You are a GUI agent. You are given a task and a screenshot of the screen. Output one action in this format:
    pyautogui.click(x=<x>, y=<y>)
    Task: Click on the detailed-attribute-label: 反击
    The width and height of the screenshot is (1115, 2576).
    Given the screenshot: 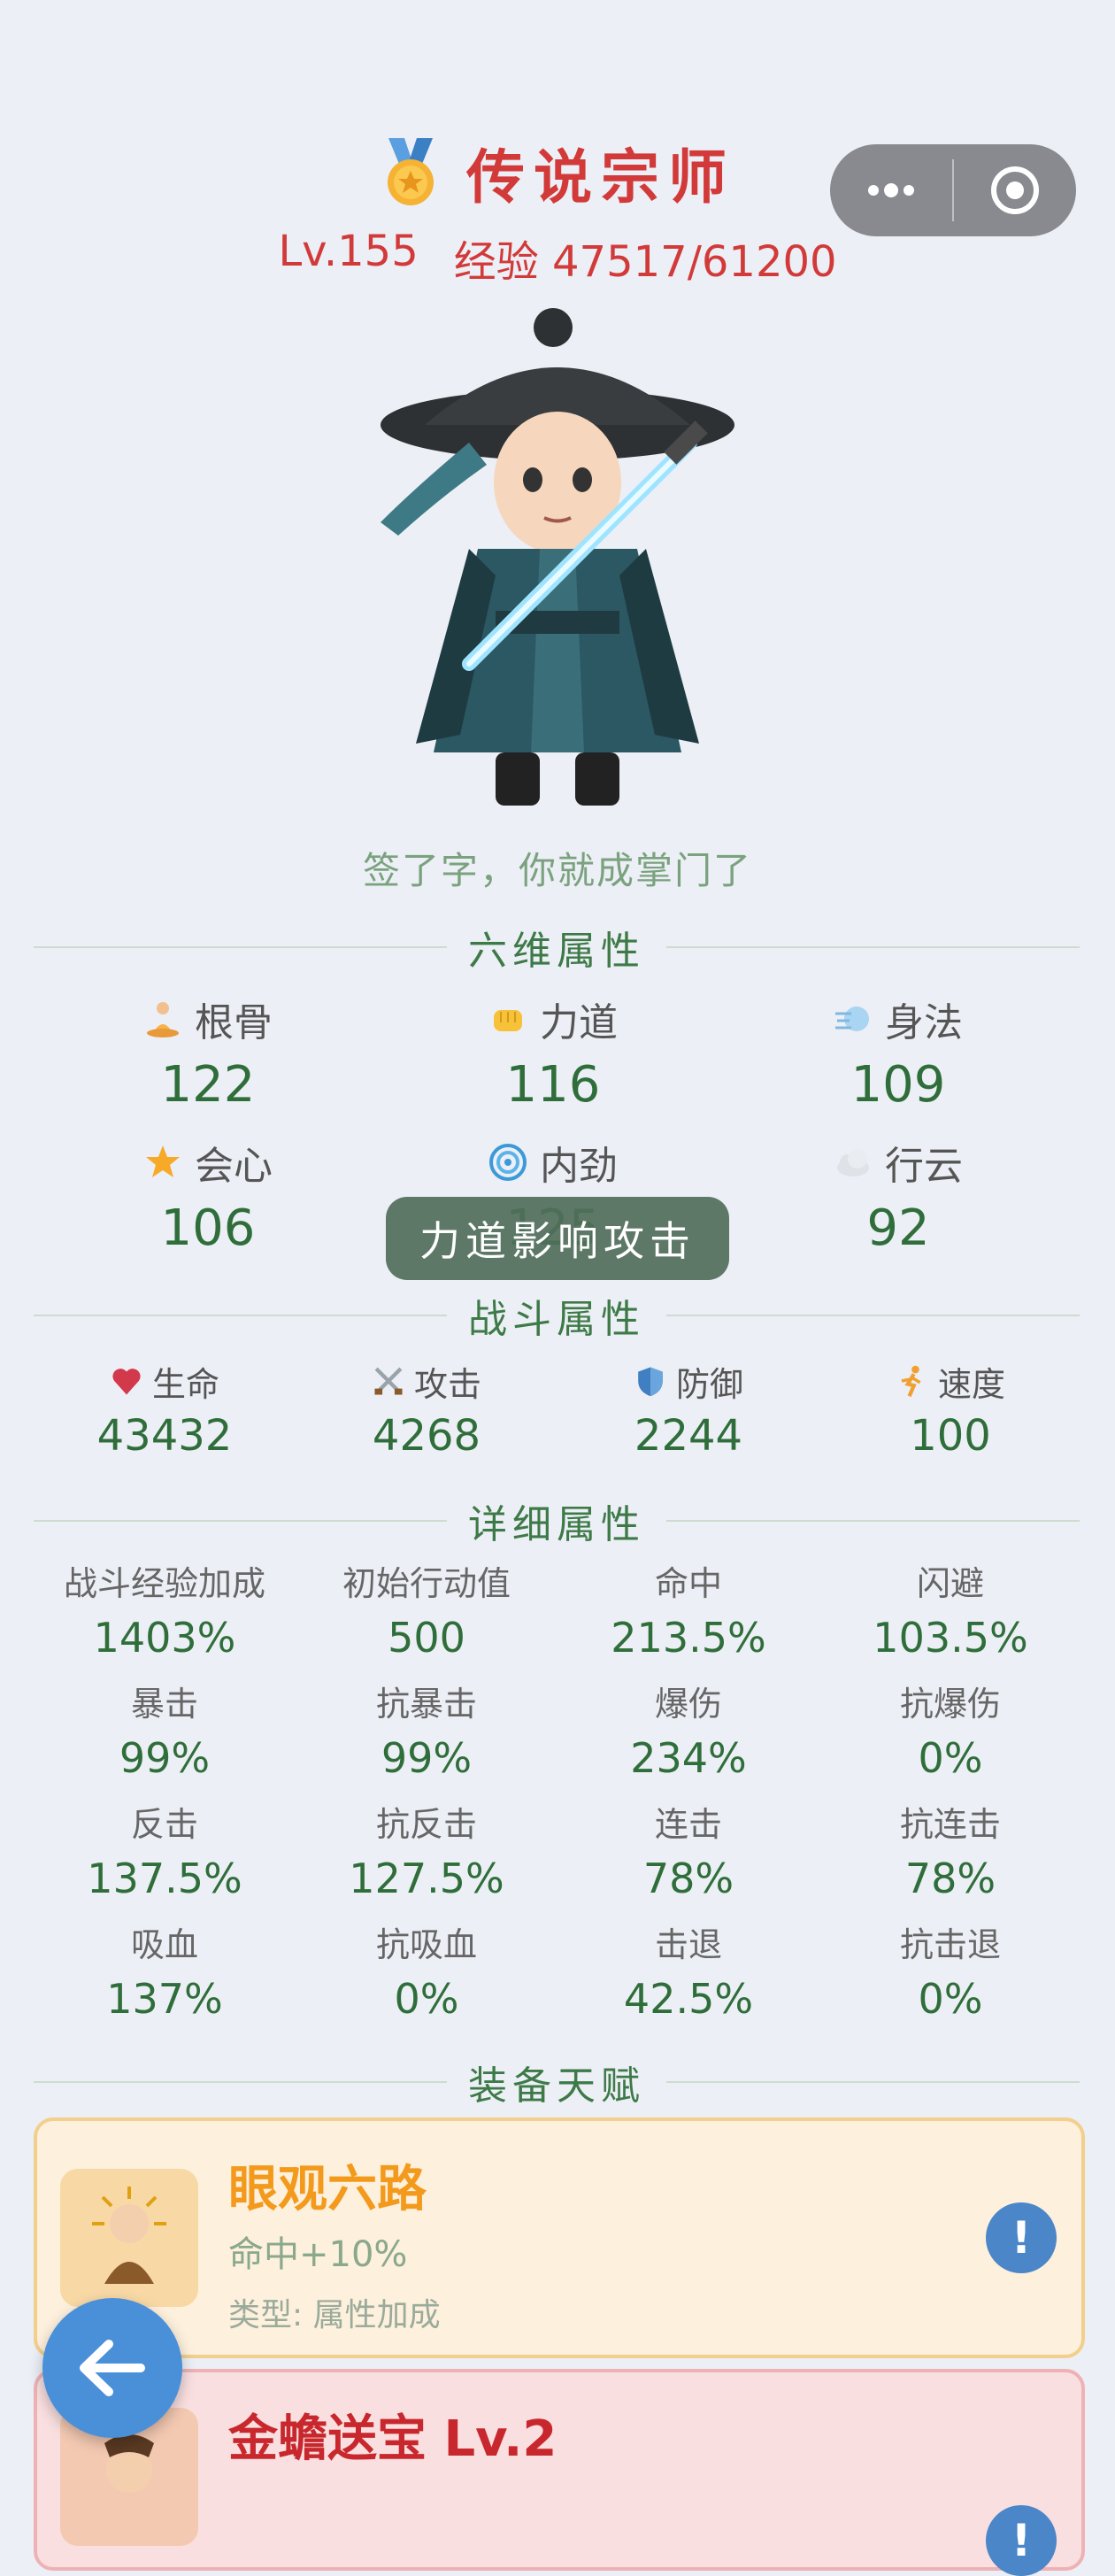 What is the action you would take?
    pyautogui.click(x=164, y=1824)
    